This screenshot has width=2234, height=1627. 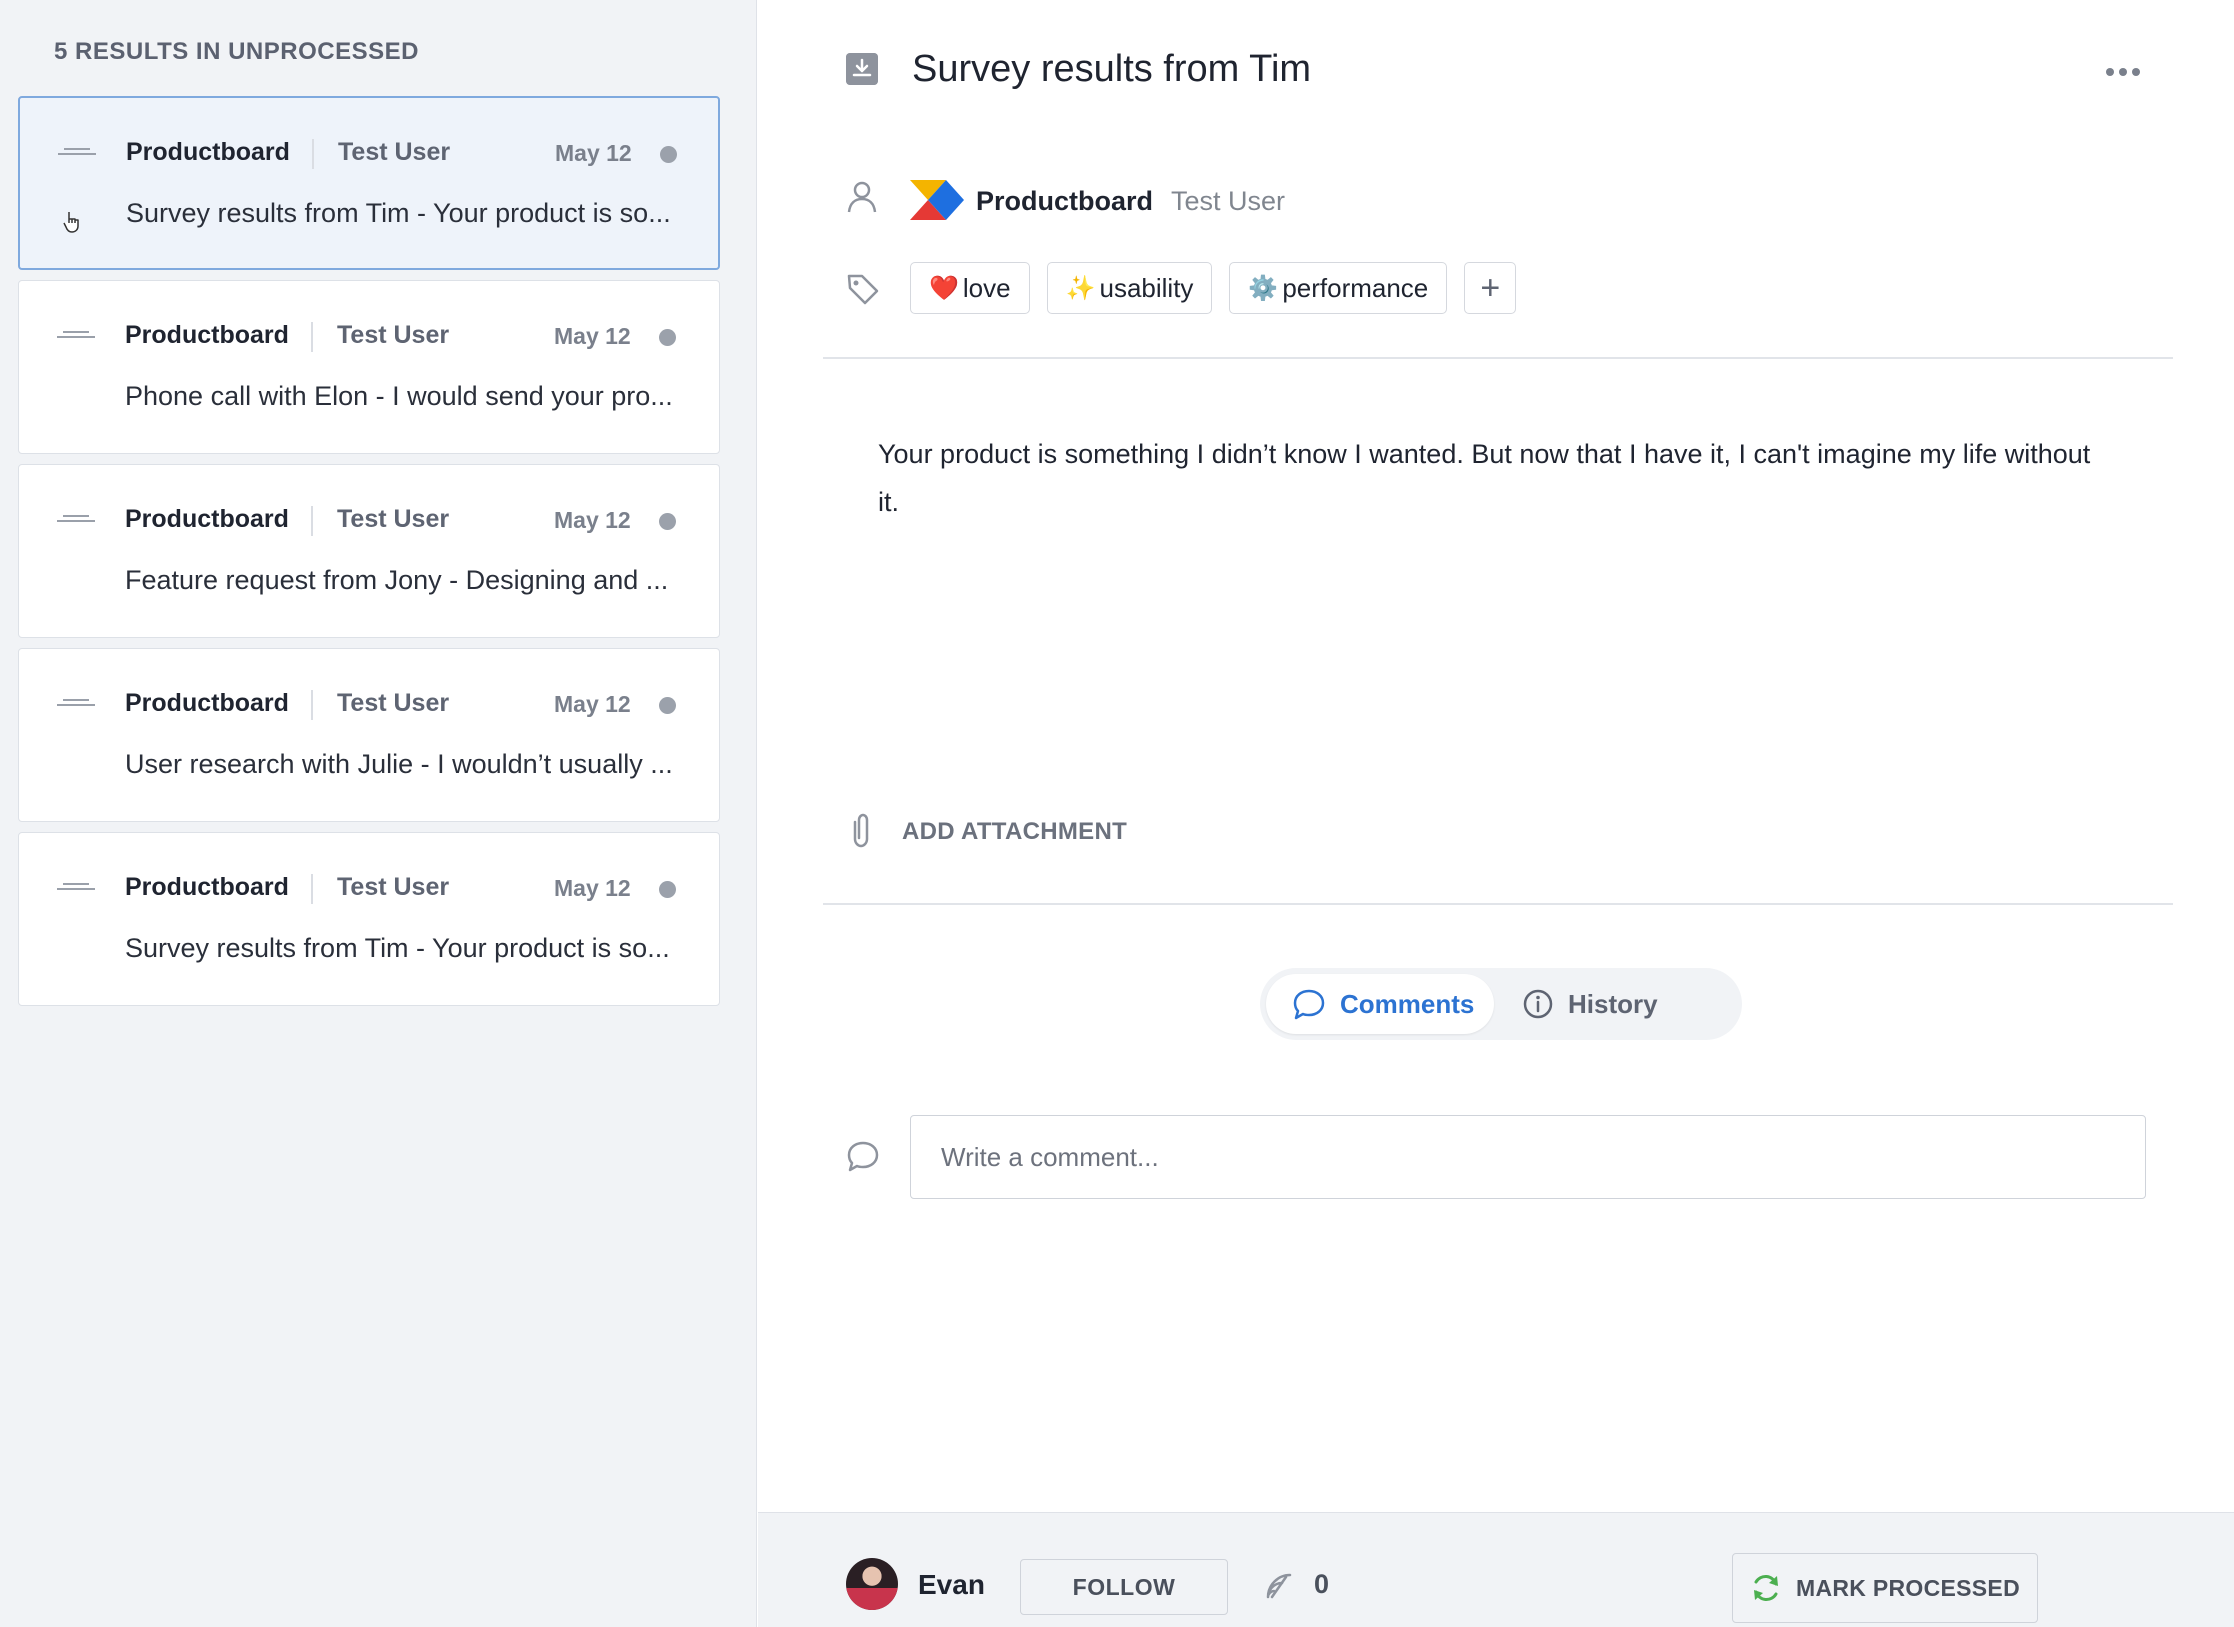 What do you see at coordinates (1228, 201) in the screenshot?
I see `note-user: Test User` at bounding box center [1228, 201].